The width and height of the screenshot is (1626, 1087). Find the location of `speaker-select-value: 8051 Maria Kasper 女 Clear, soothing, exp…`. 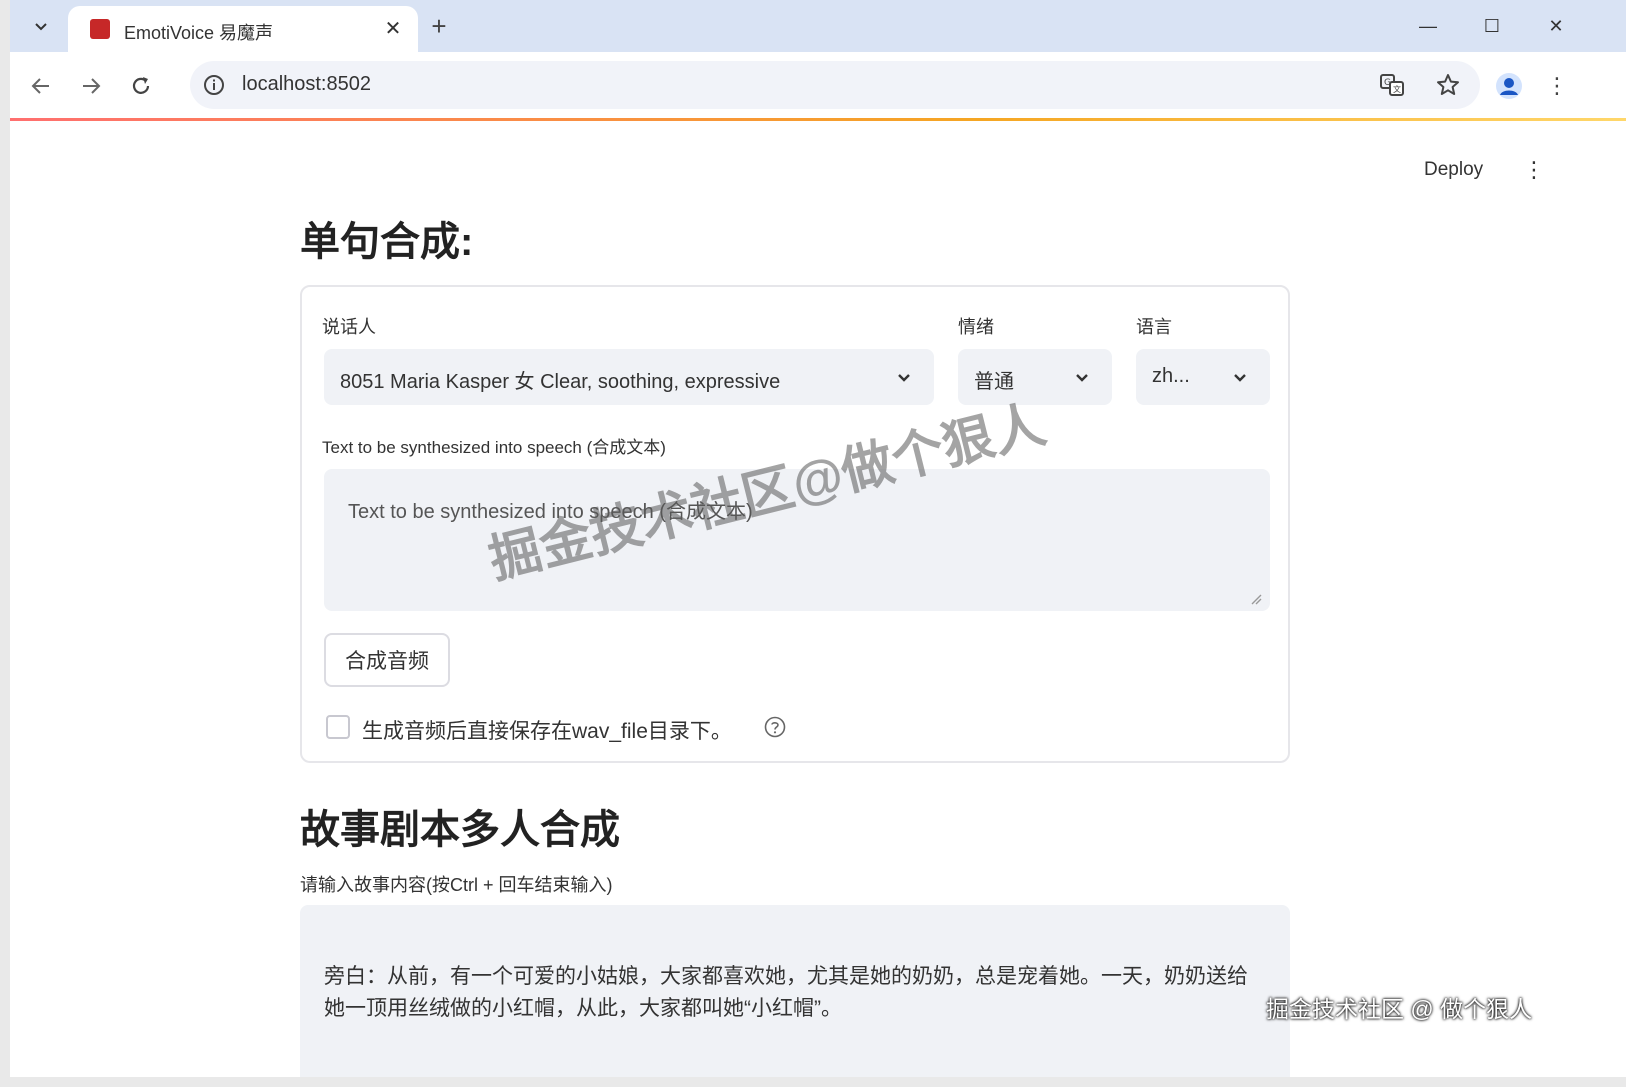

speaker-select-value: 8051 Maria Kasper 女 Clear, soothing, exp… is located at coordinates (560, 382).